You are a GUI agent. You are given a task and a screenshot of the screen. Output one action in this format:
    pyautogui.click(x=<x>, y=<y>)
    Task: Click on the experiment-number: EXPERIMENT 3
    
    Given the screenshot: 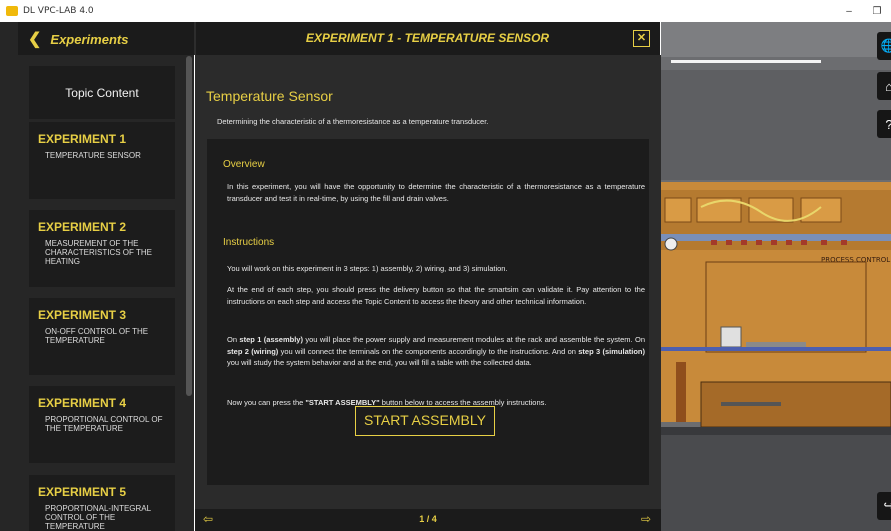 What is the action you would take?
    pyautogui.click(x=82, y=315)
    